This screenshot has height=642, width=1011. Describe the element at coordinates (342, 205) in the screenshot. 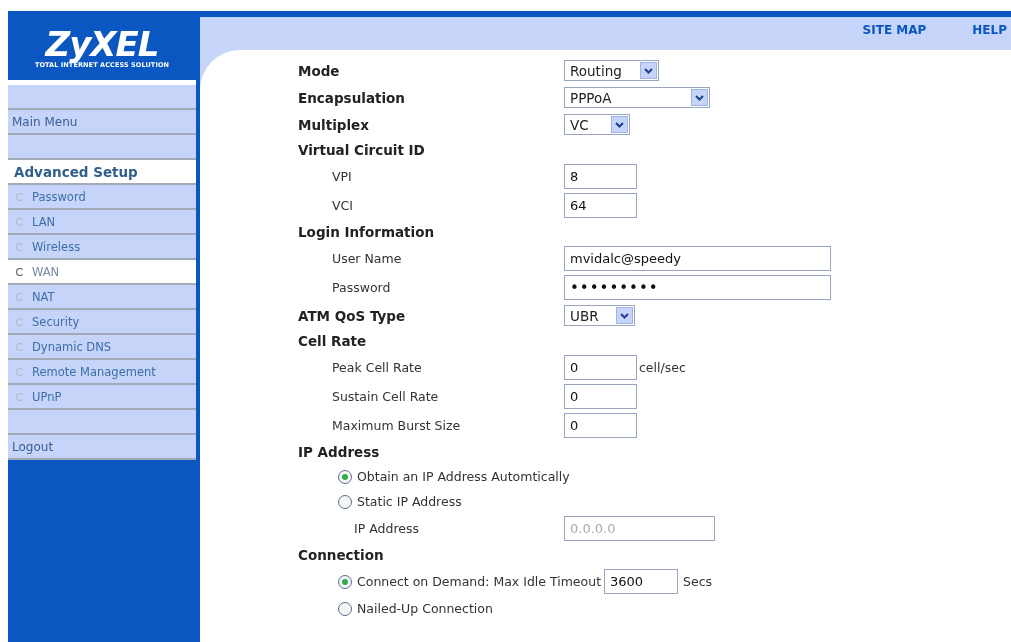

I see `field-label: VCI` at that location.